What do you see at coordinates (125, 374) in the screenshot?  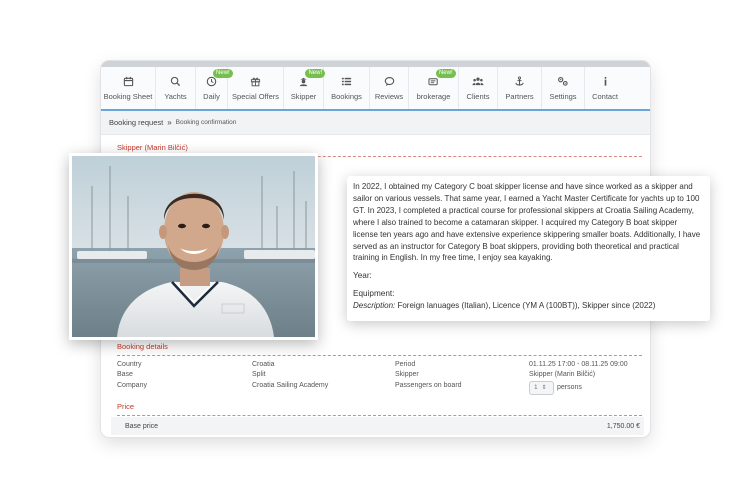 I see `base-label: Base` at bounding box center [125, 374].